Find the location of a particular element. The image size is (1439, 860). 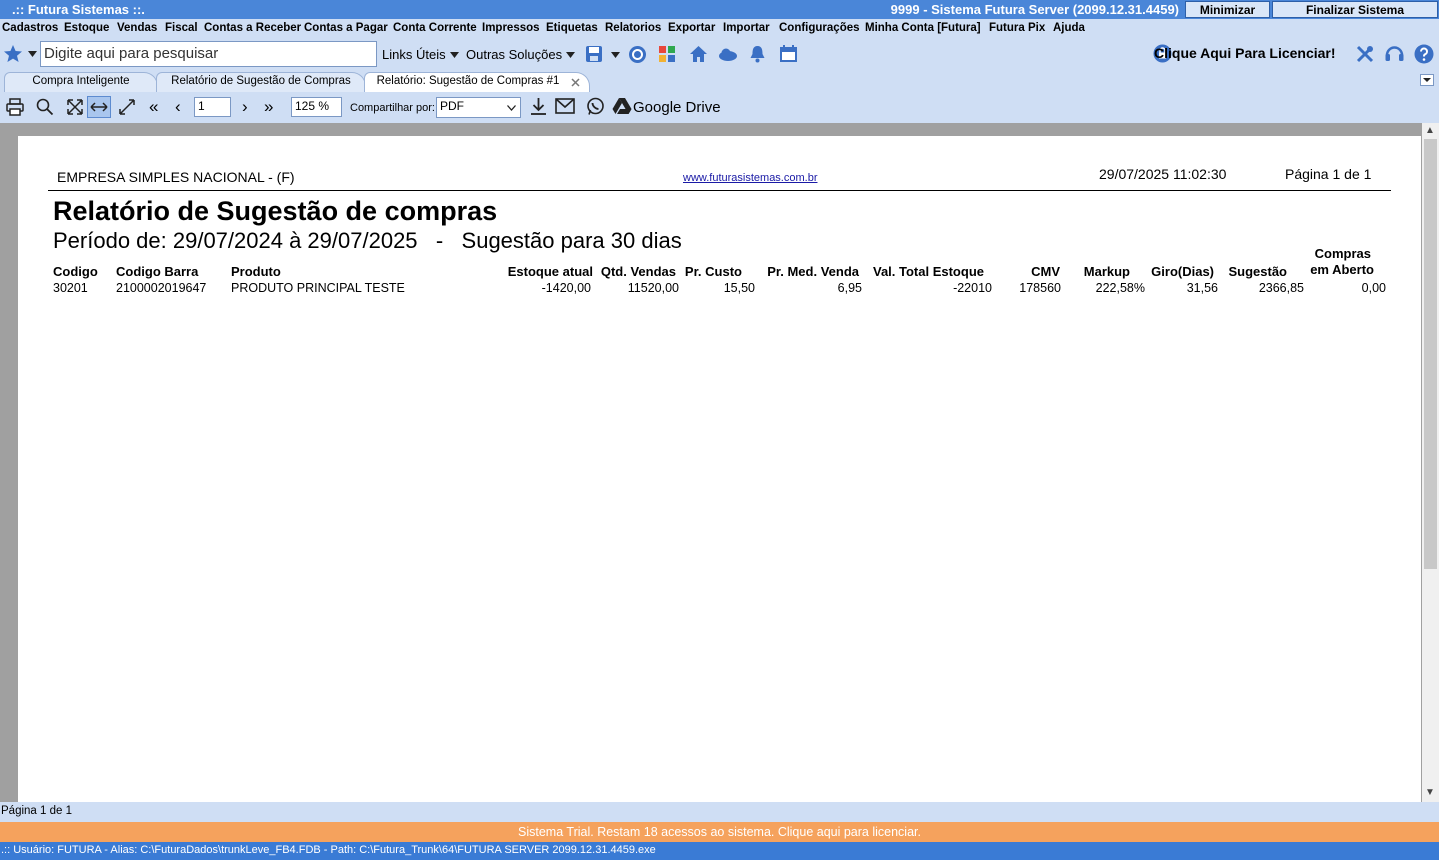

calendar-icon is located at coordinates (788, 53).